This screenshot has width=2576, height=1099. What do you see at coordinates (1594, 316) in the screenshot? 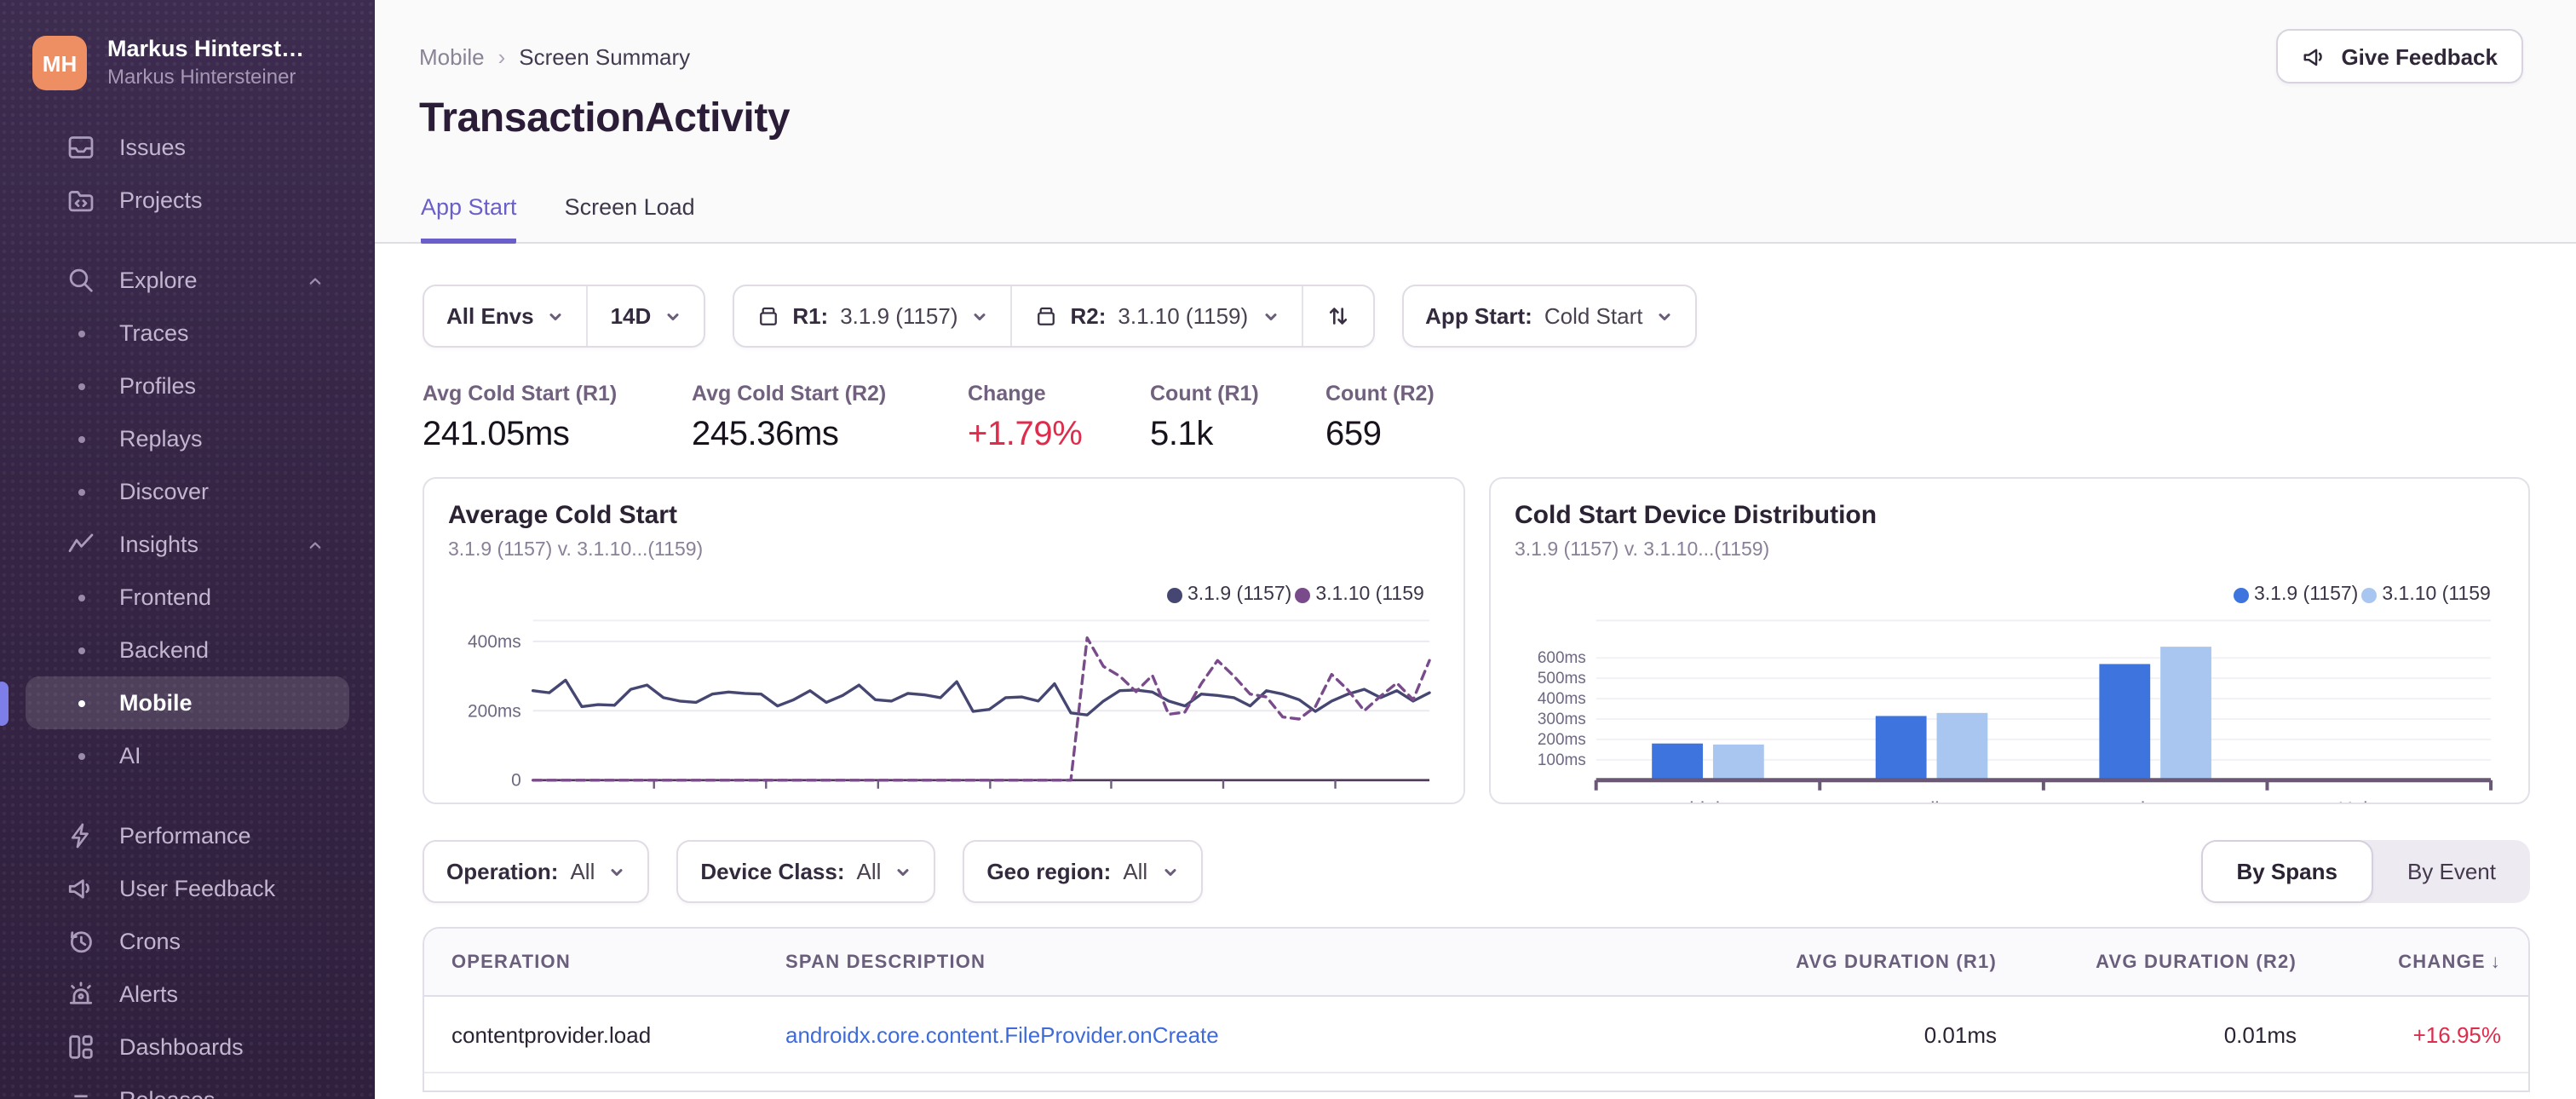
I see `appstart-type-value: Cold Start` at bounding box center [1594, 316].